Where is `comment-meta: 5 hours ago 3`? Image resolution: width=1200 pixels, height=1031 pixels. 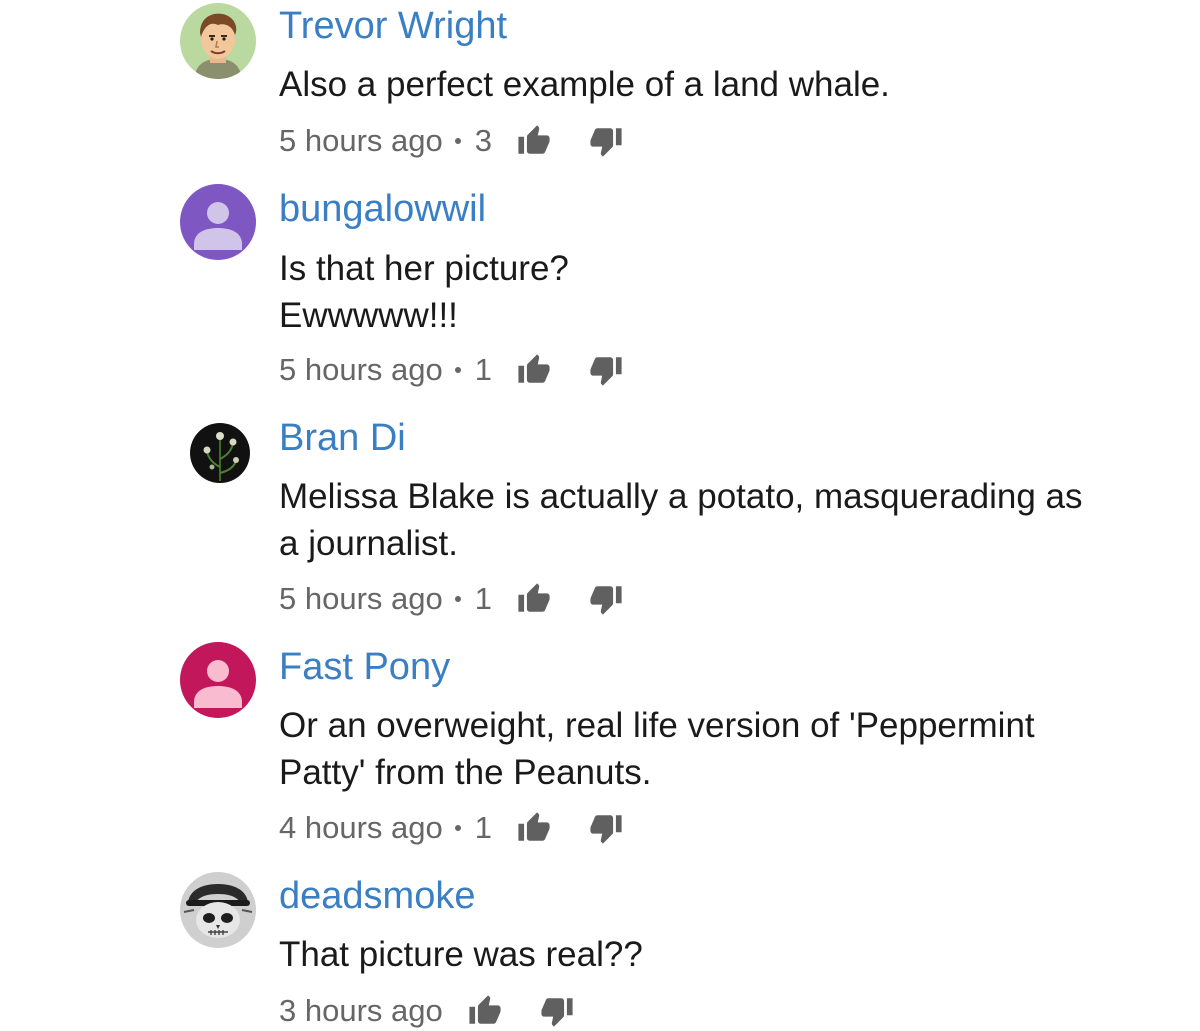
comment-meta: 5 hours ago 3 is located at coordinates (452, 141).